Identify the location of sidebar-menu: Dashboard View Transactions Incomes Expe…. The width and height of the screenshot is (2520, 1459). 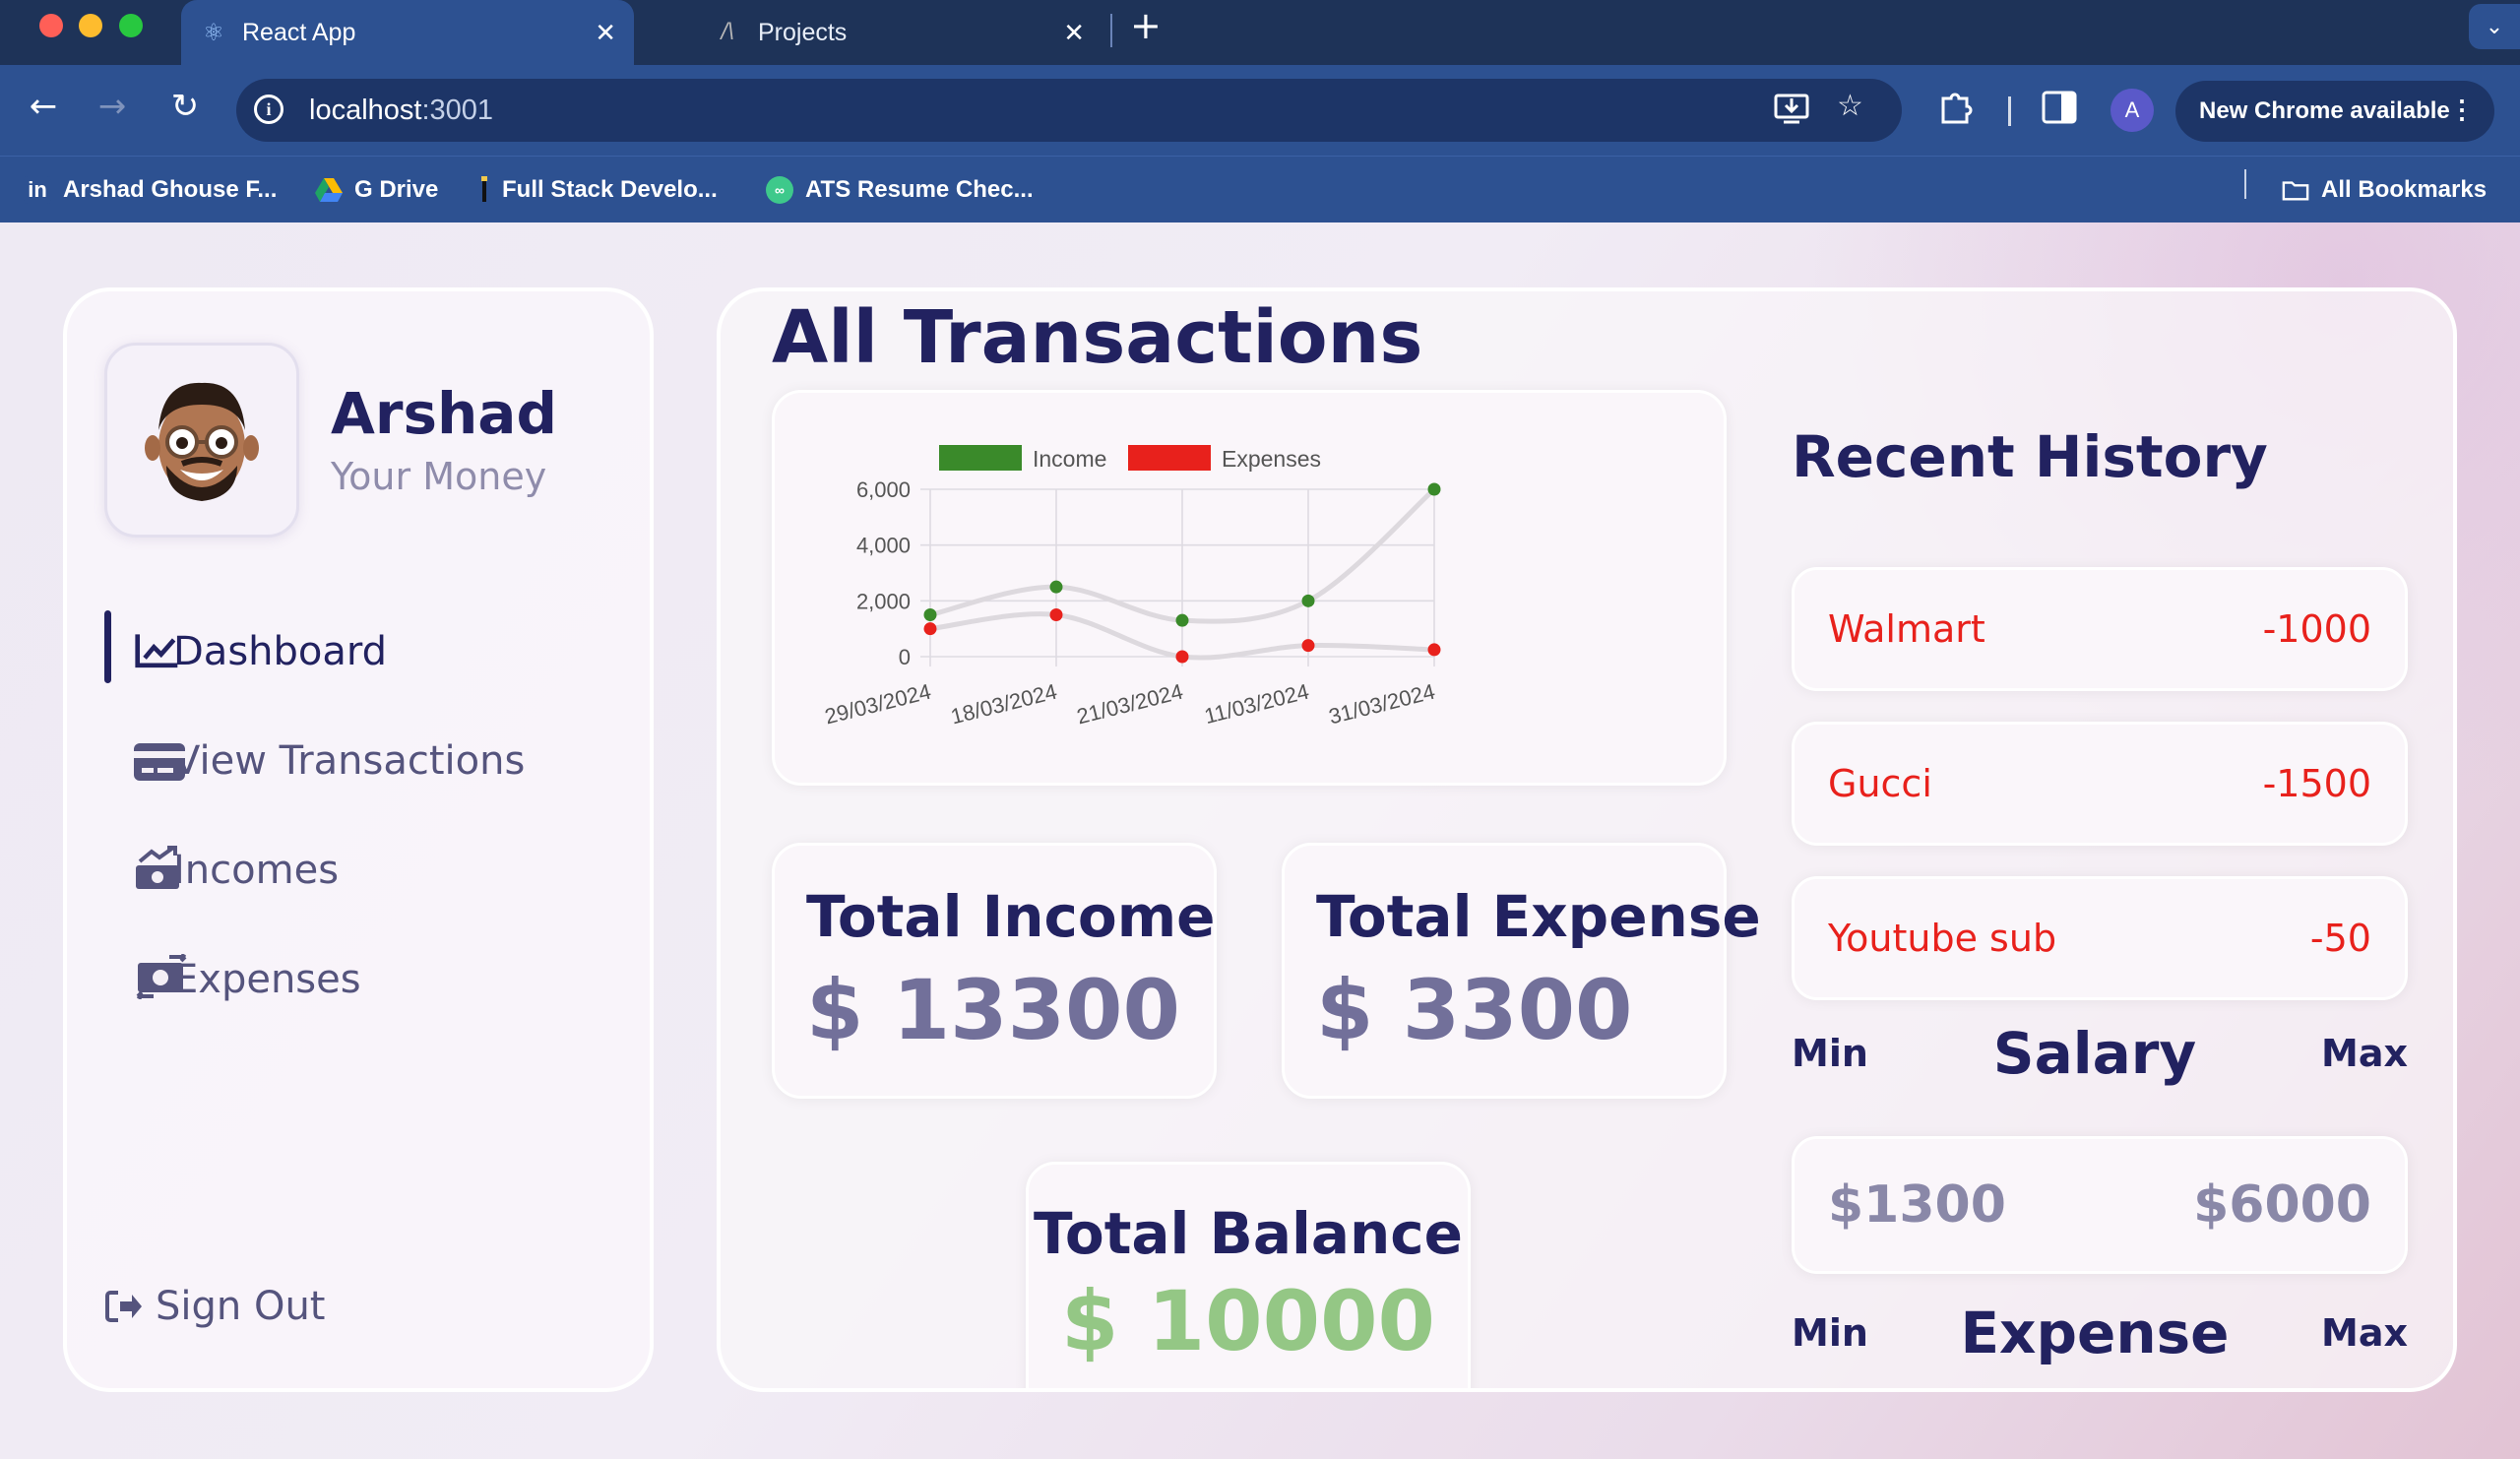
(370, 815).